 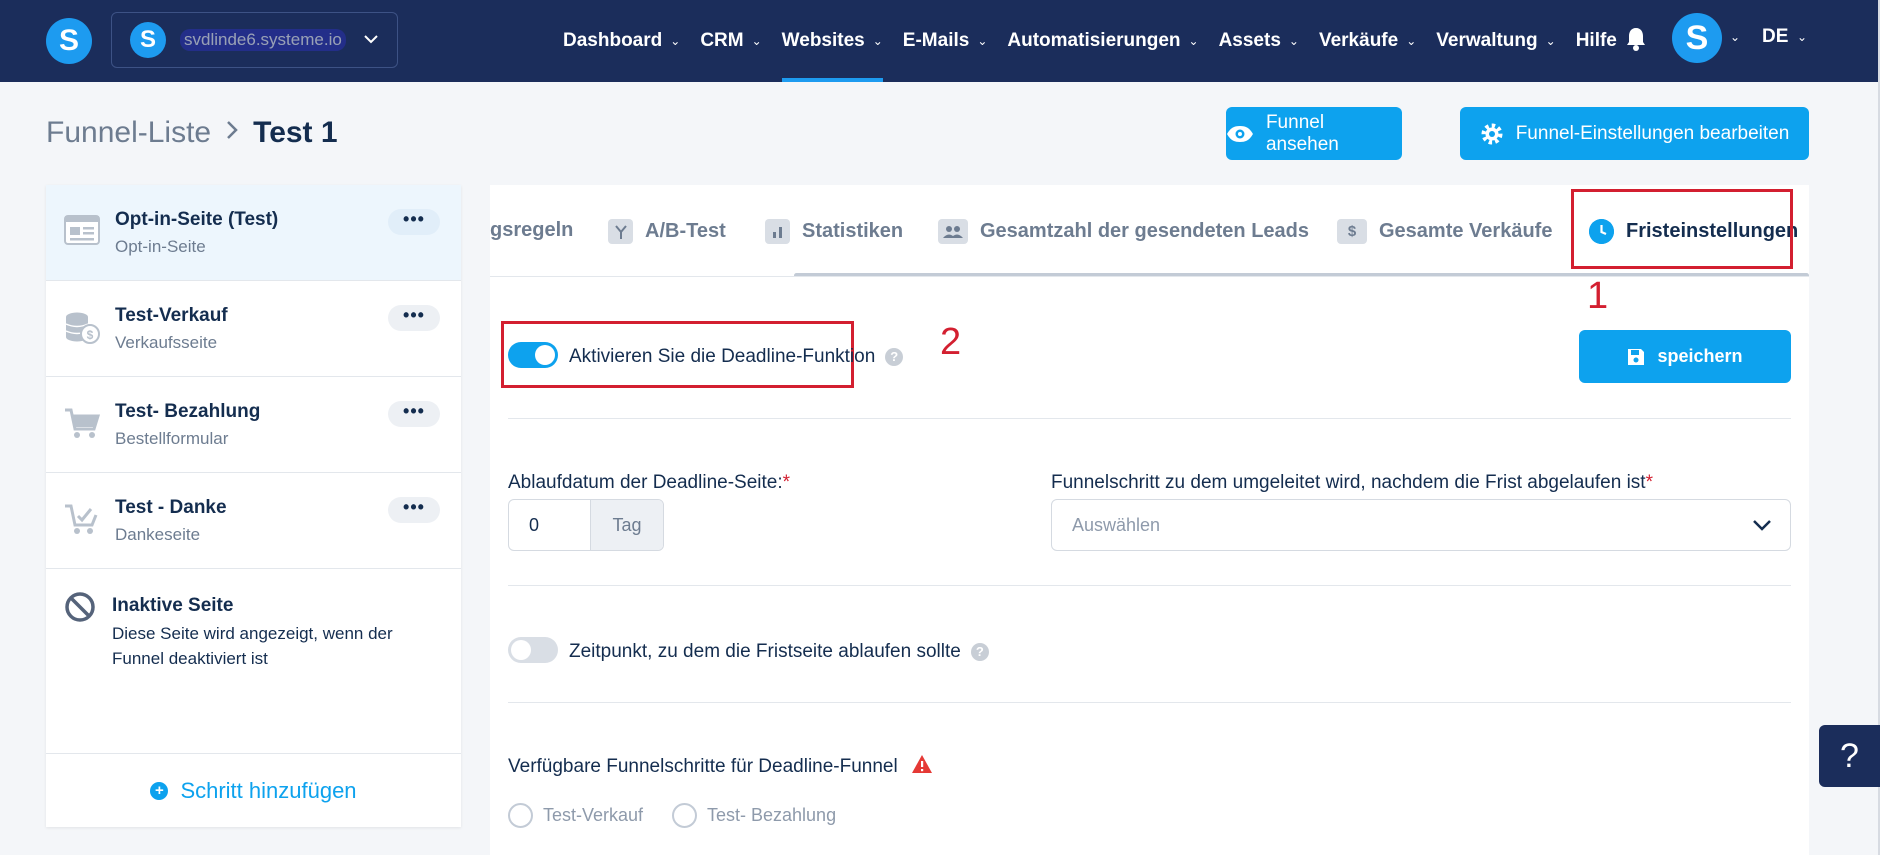 What do you see at coordinates (1849, 756) in the screenshot?
I see `help-button: ?` at bounding box center [1849, 756].